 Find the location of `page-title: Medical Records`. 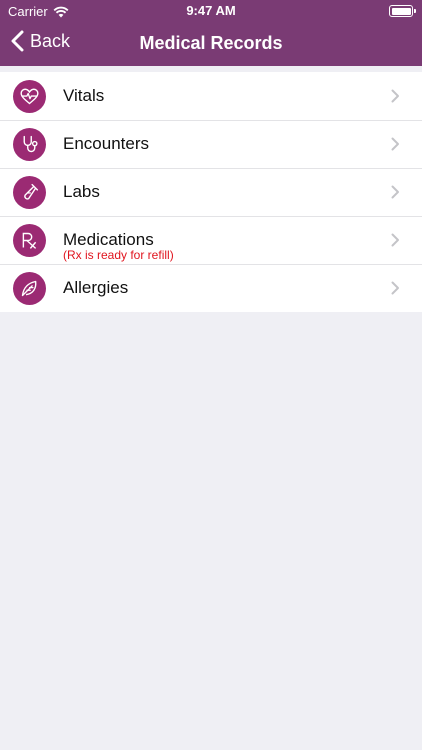

page-title: Medical Records is located at coordinates (211, 43).